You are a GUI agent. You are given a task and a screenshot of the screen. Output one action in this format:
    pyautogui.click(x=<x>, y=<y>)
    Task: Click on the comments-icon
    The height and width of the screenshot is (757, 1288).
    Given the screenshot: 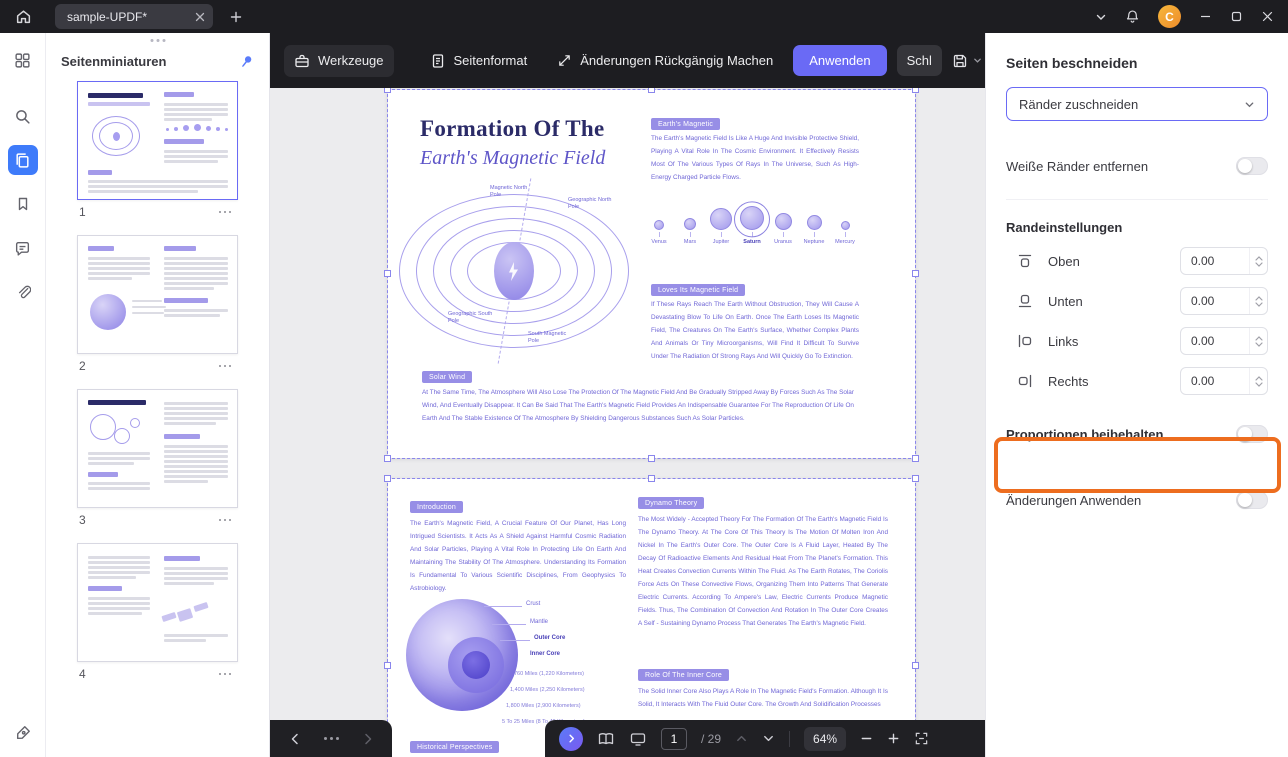 What is the action you would take?
    pyautogui.click(x=23, y=248)
    